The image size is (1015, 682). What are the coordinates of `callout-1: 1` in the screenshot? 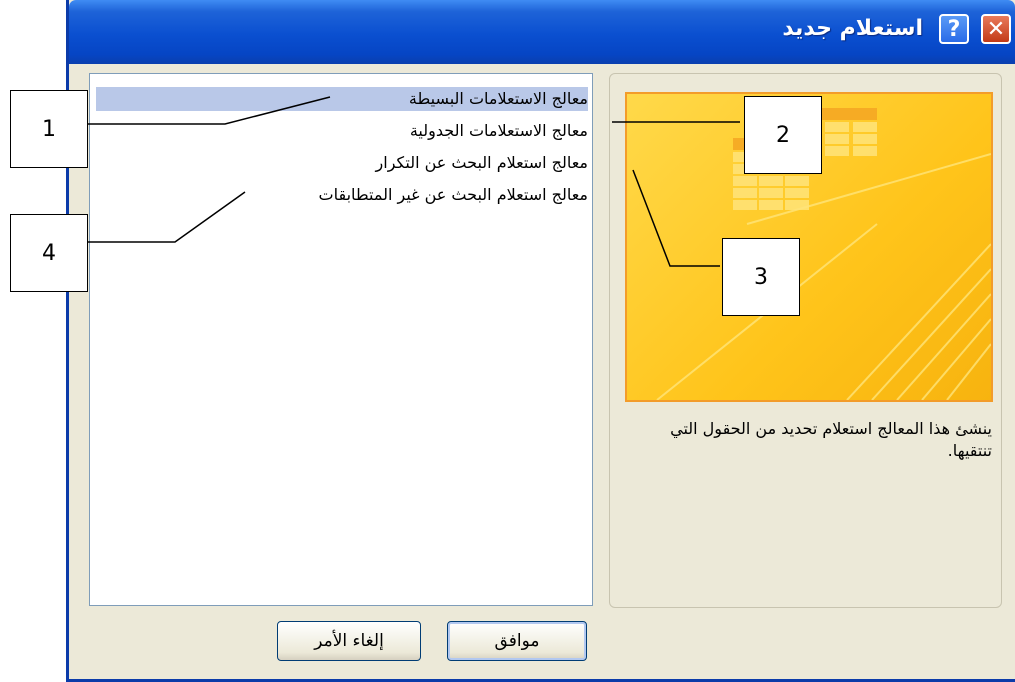 It's located at (49, 129).